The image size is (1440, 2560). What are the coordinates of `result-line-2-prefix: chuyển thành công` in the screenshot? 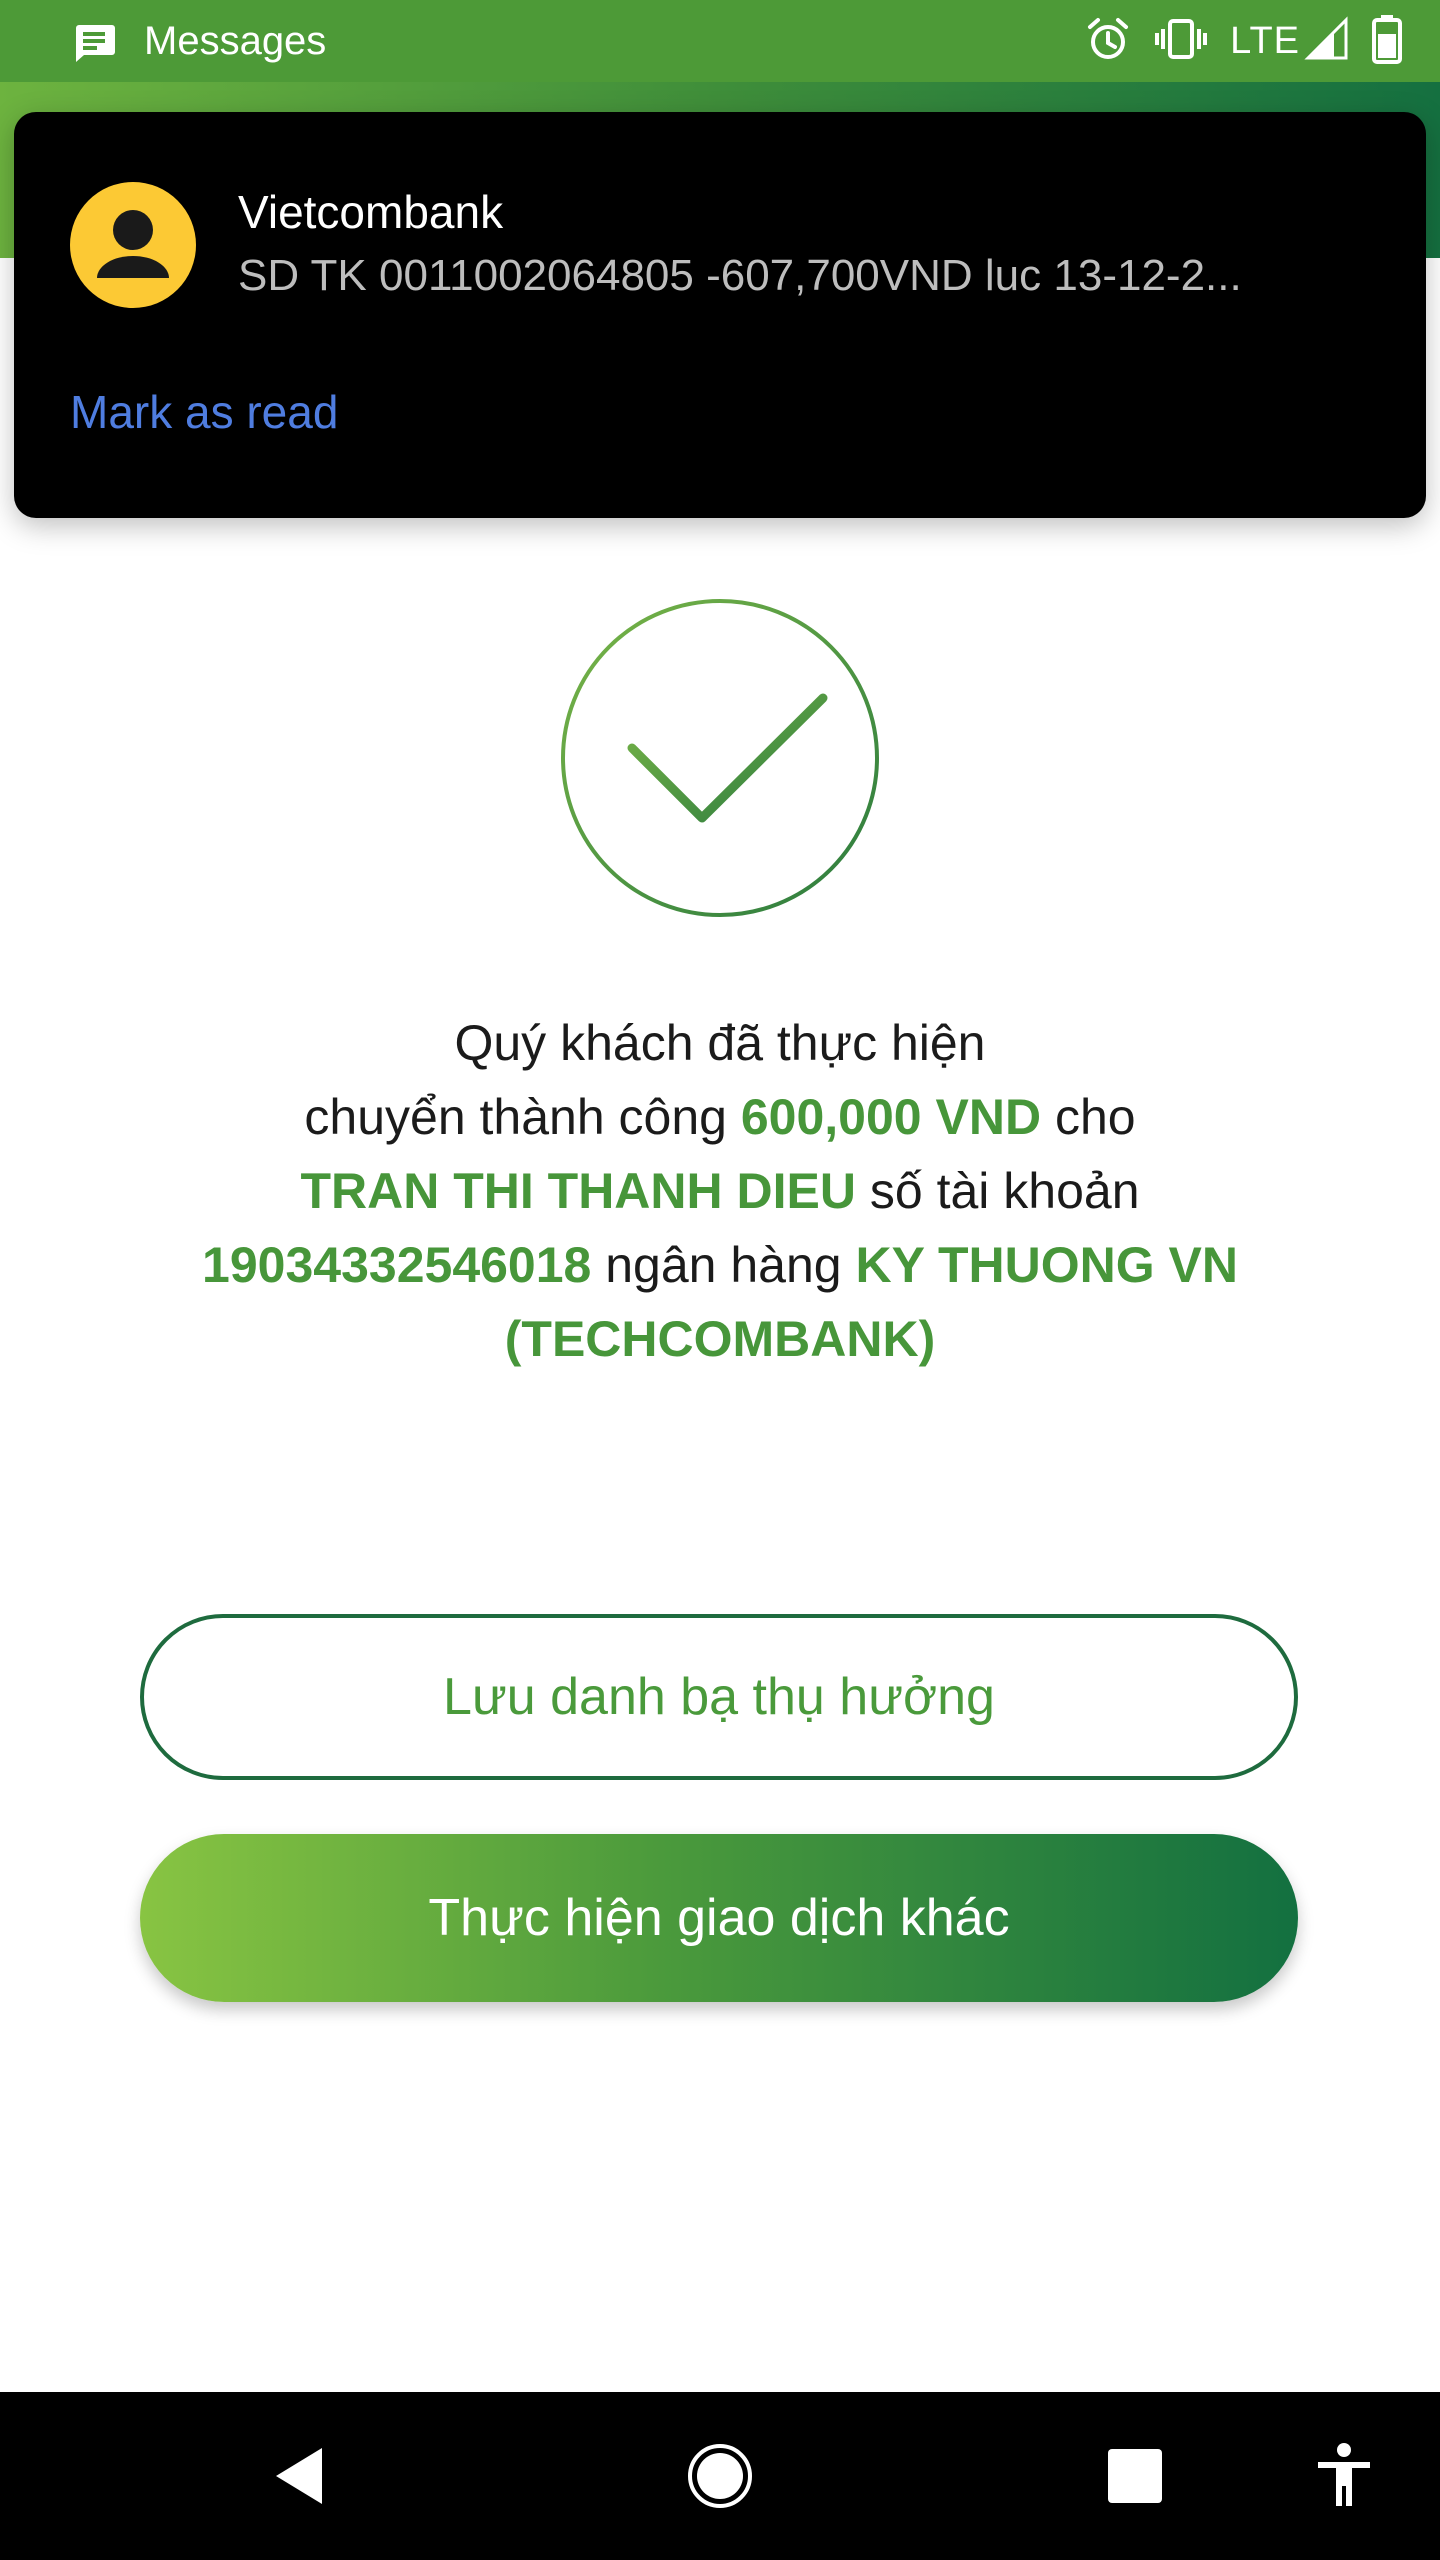 It's located at (522, 1117).